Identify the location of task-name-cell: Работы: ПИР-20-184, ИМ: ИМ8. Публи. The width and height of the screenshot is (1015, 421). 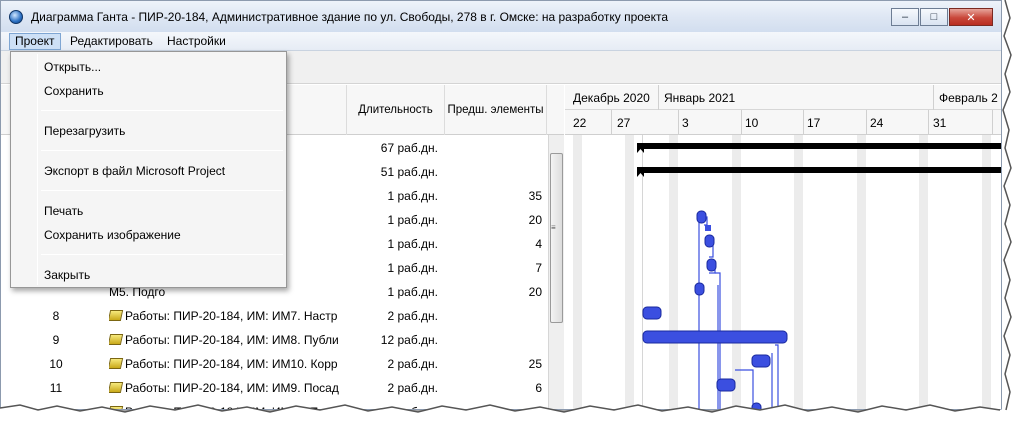
(226, 340).